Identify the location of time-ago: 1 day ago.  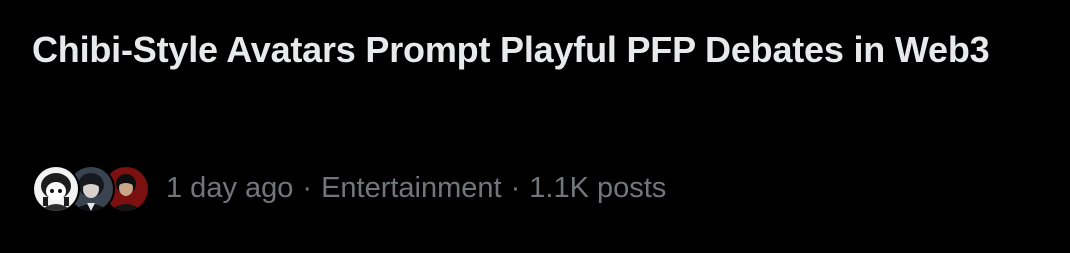
(230, 188).